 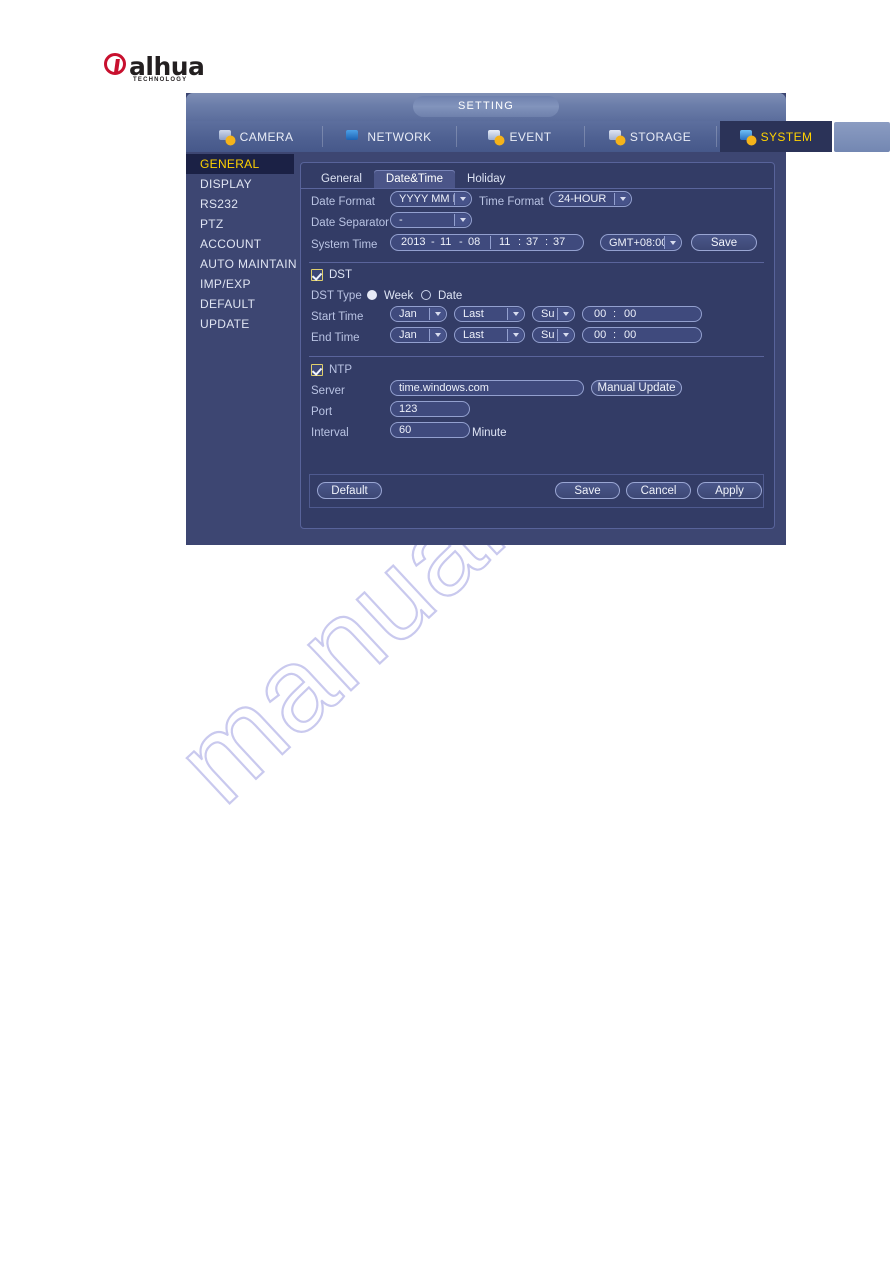 What do you see at coordinates (520, 136) in the screenshot?
I see `tab-event: EVENT` at bounding box center [520, 136].